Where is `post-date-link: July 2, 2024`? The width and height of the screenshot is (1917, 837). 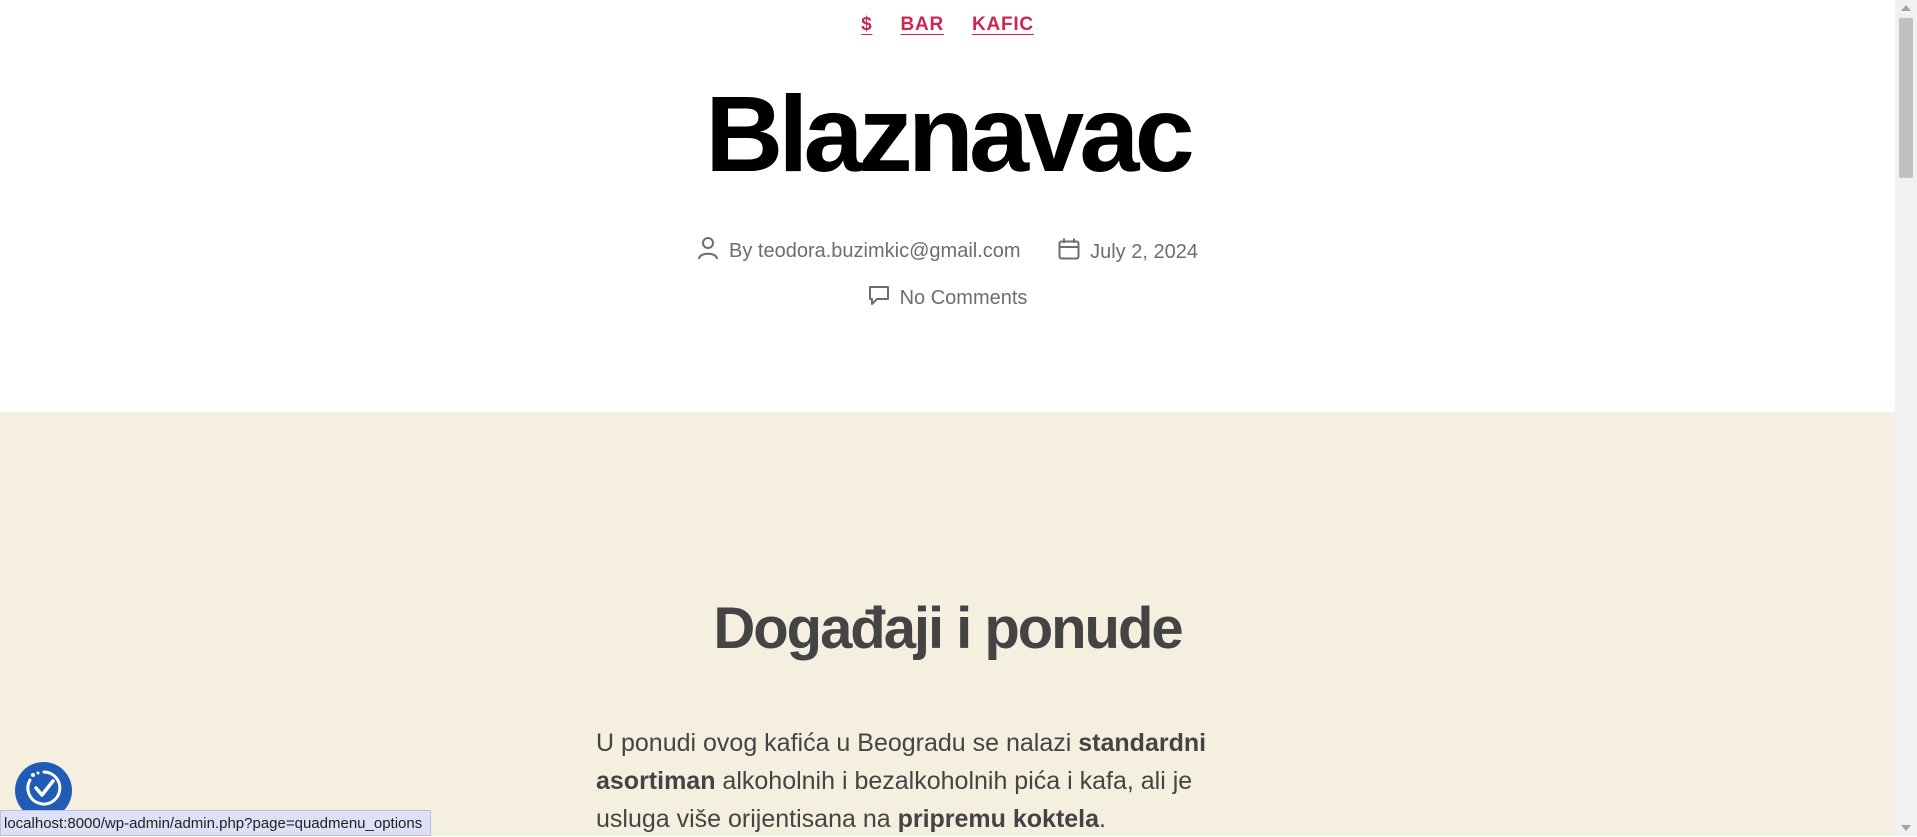
post-date-link: July 2, 2024 is located at coordinates (1144, 252).